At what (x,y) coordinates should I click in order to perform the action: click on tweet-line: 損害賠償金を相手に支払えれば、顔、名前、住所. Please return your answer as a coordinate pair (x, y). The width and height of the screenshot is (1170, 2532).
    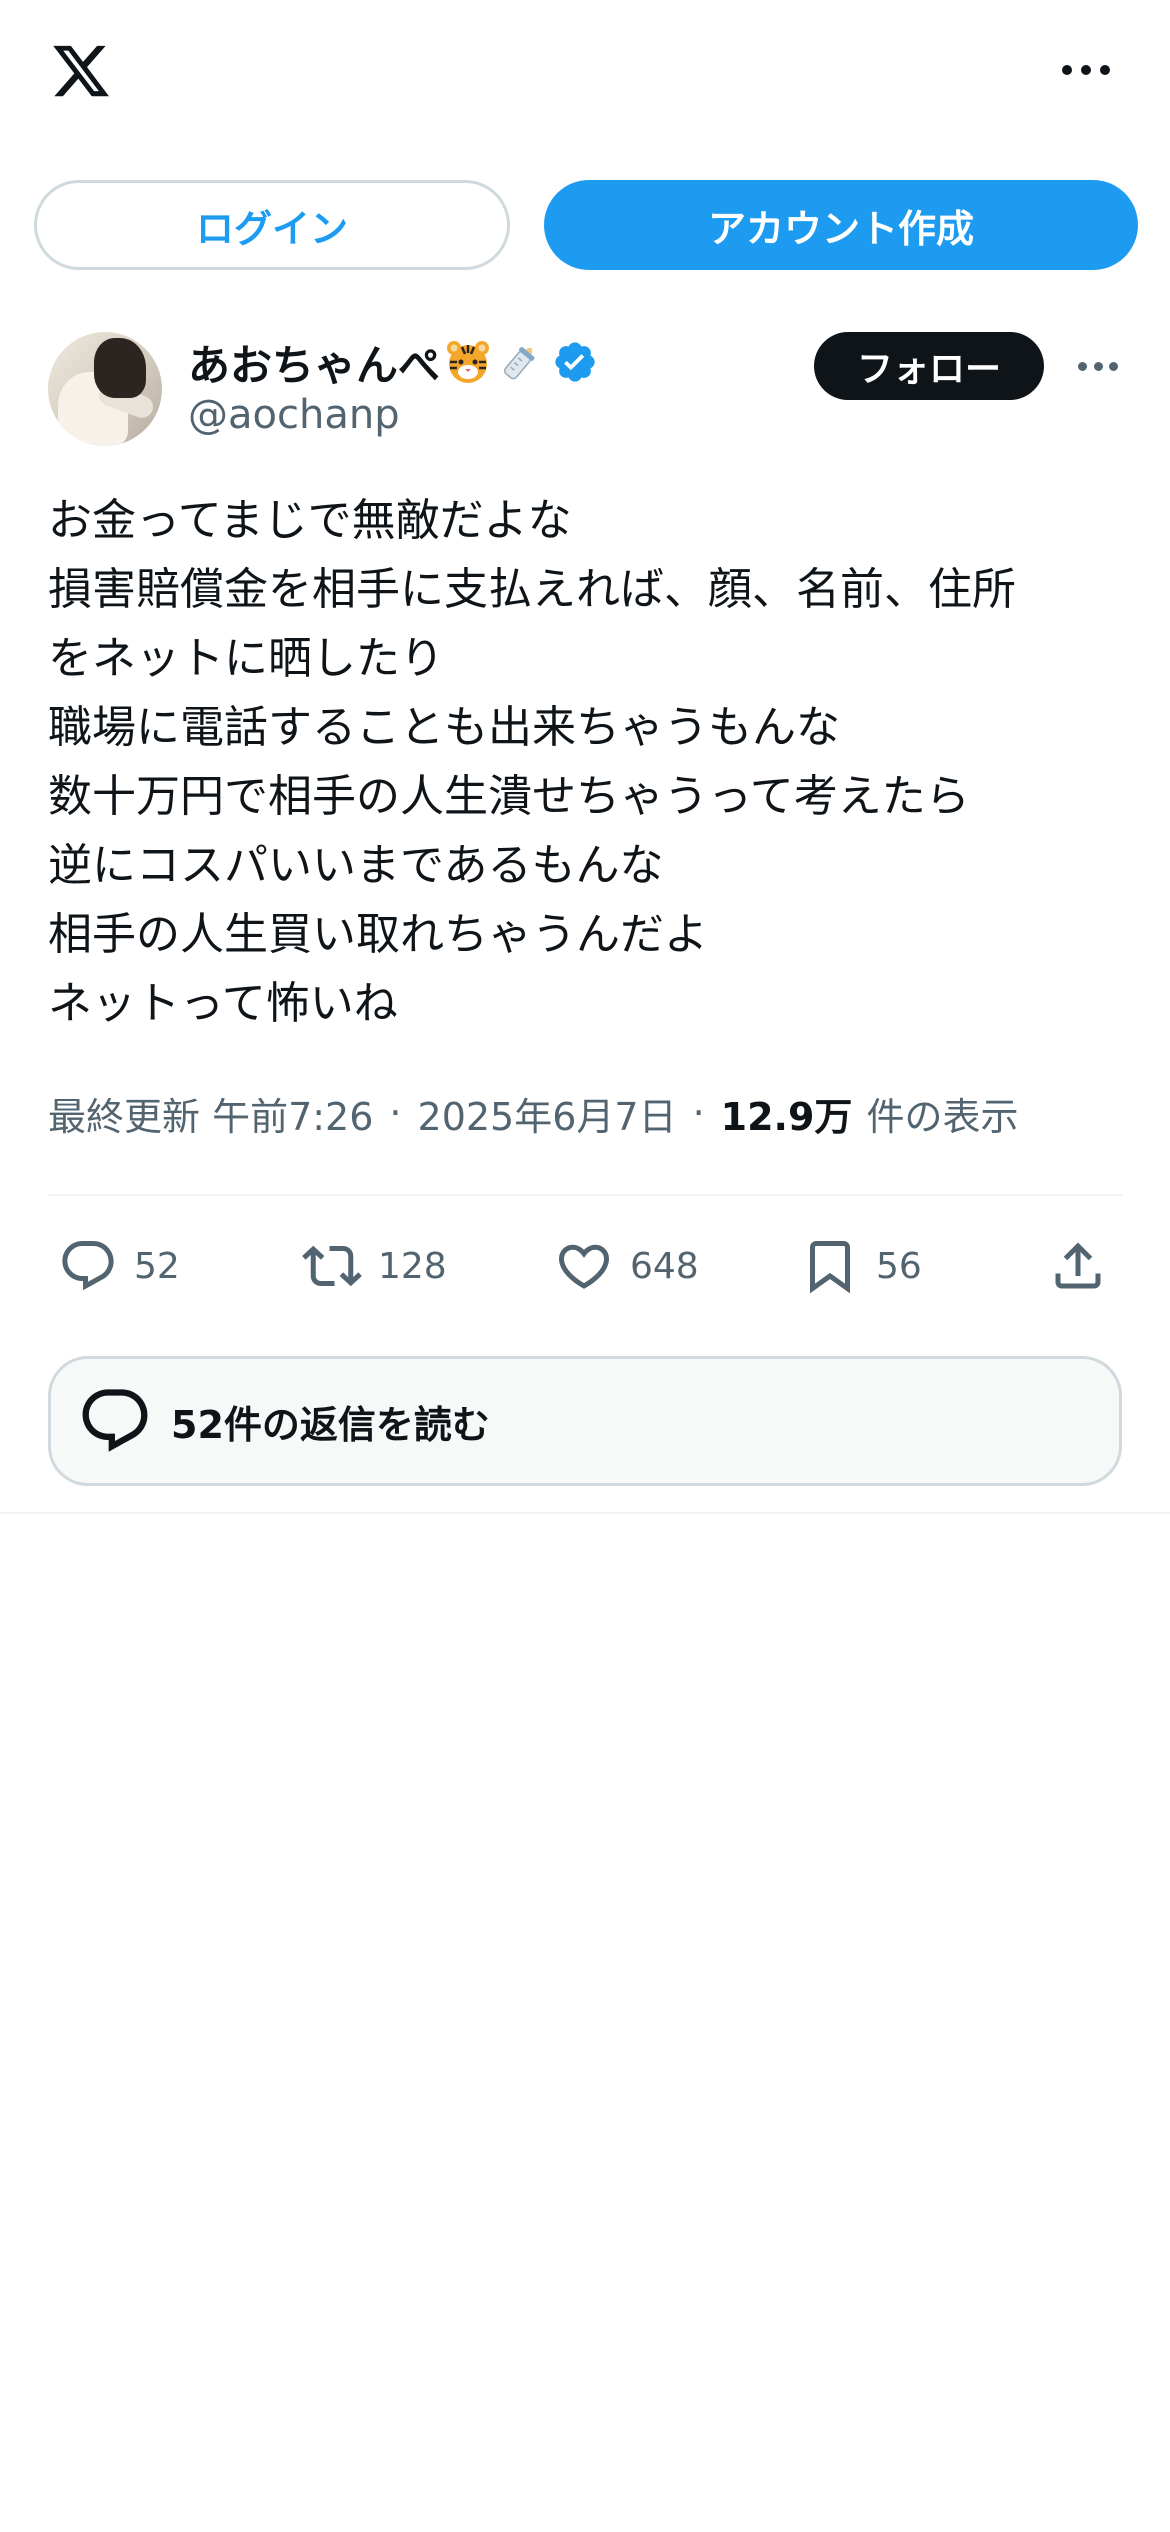
    Looking at the image, I should click on (532, 589).